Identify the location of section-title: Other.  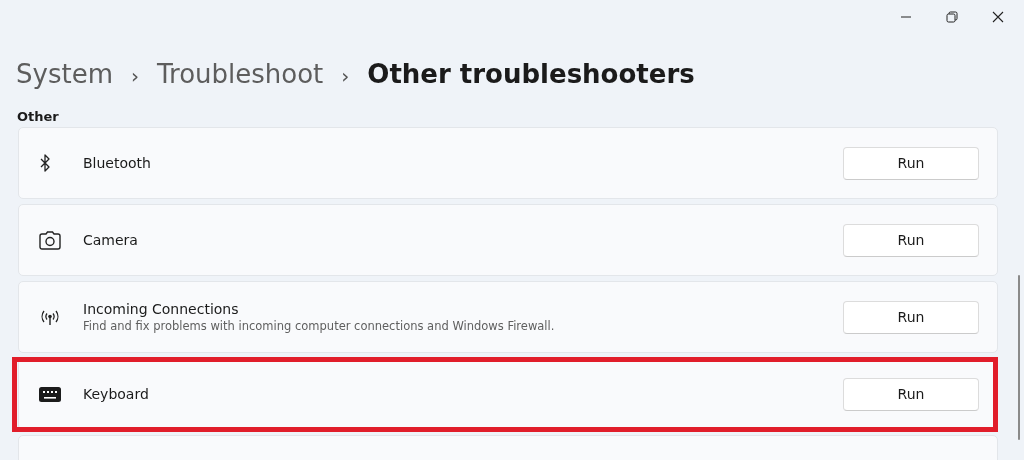
(38, 117).